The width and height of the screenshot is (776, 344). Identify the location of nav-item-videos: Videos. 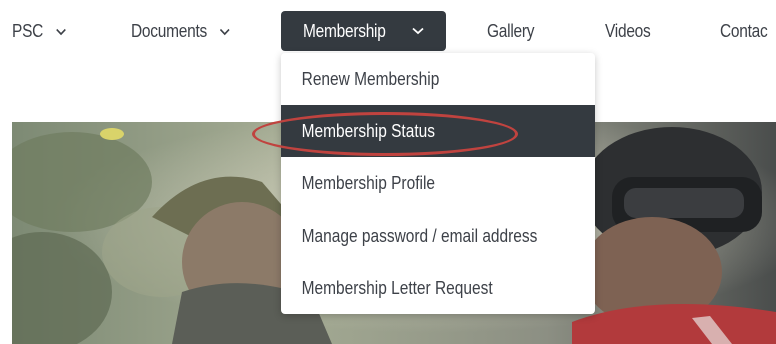
(628, 31).